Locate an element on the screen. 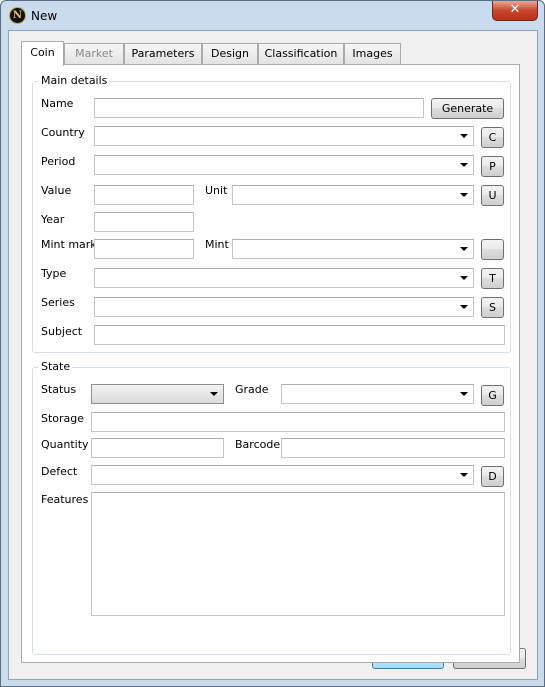 The height and width of the screenshot is (687, 545). period-combo is located at coordinates (284, 165).